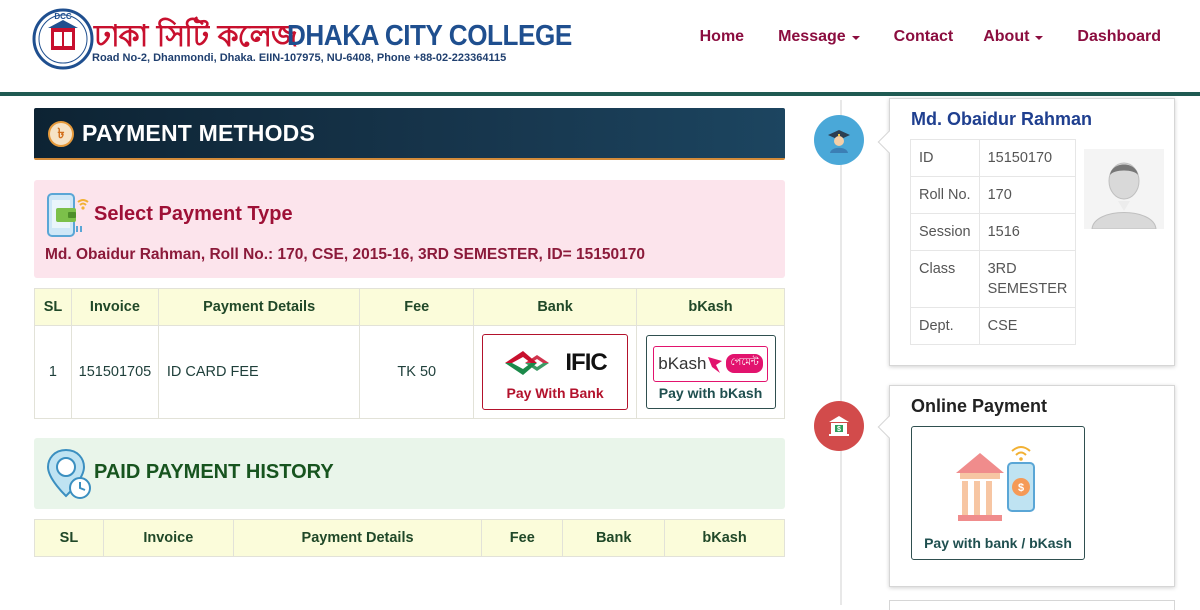 Image resolution: width=1200 pixels, height=610 pixels. I want to click on logo-badge-text: DCC, so click(63, 16).